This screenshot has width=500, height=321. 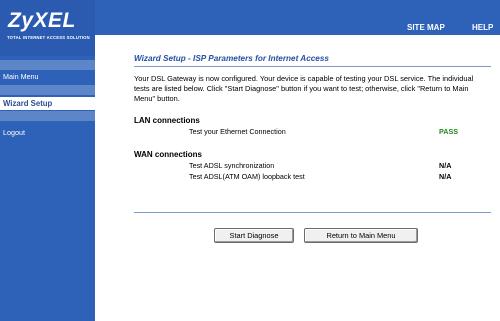 I want to click on site-map-link: SITE MAP, so click(x=426, y=27).